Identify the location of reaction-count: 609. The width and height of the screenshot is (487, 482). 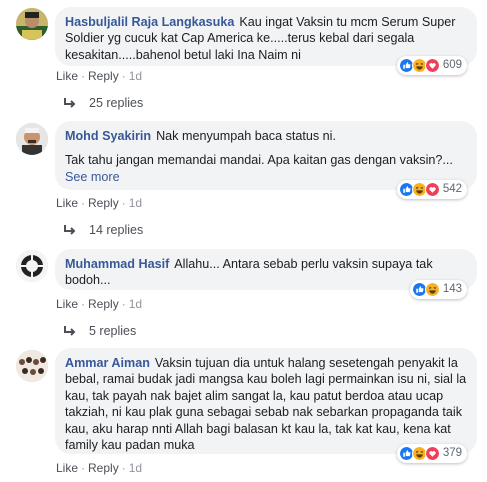
(452, 65).